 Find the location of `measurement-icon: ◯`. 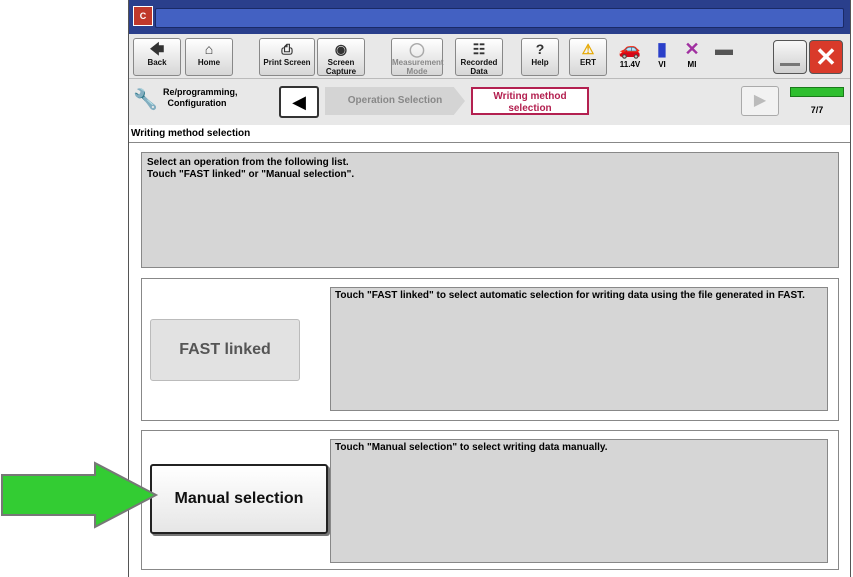

measurement-icon: ◯ is located at coordinates (417, 49).